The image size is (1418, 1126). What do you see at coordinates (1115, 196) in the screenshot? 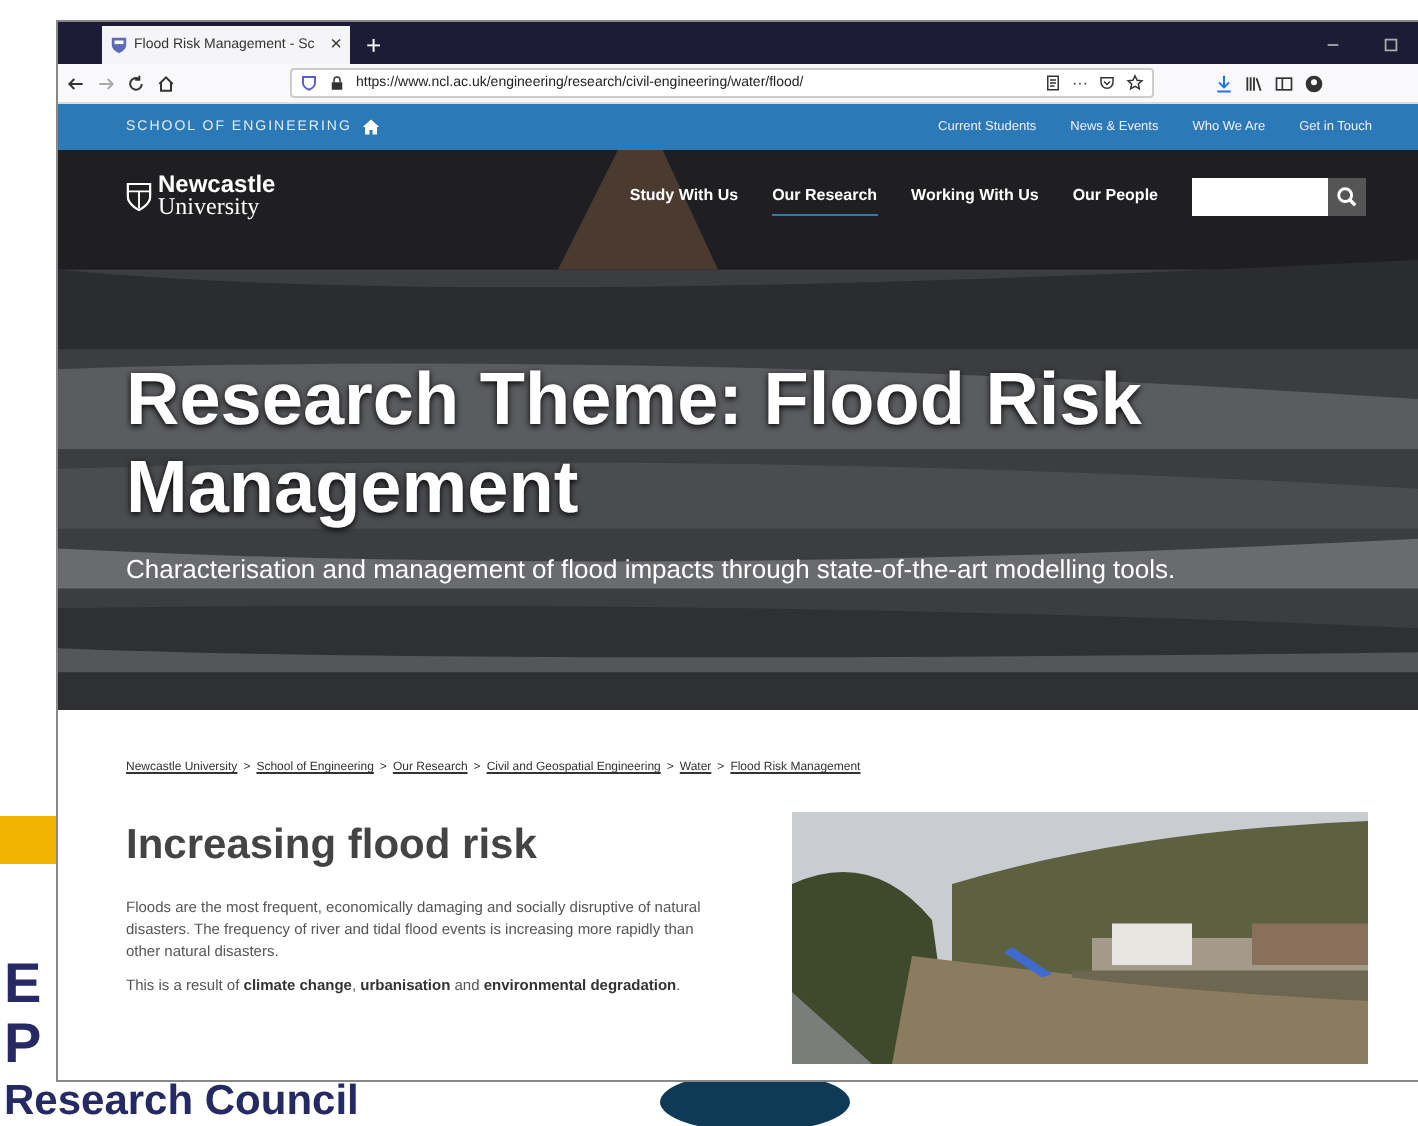
I see `nav-link: Our People` at bounding box center [1115, 196].